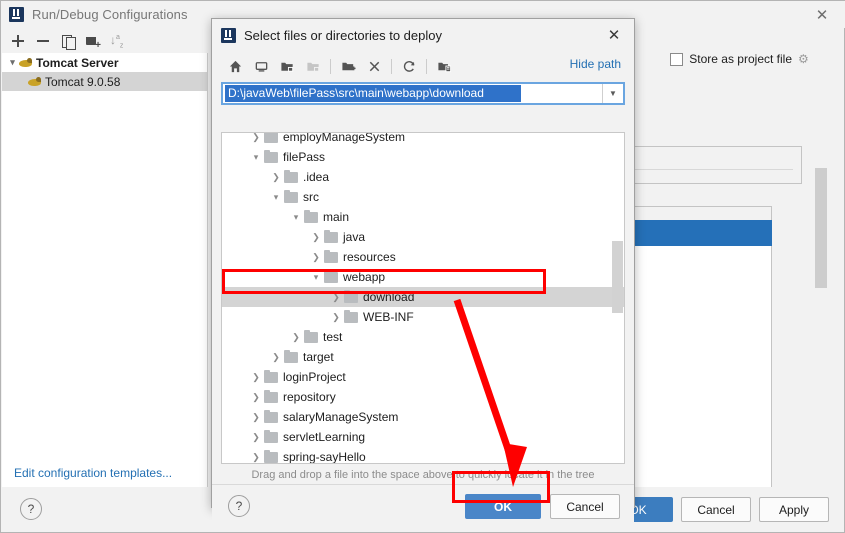 Image resolution: width=845 pixels, height=533 pixels. What do you see at coordinates (304, 157) in the screenshot?
I see `tree-row-label: filePass` at bounding box center [304, 157].